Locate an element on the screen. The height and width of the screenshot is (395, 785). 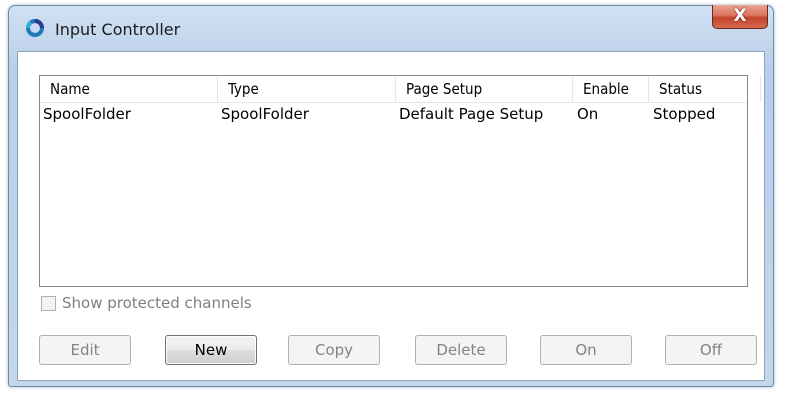
copy-button: Copy is located at coordinates (334, 350).